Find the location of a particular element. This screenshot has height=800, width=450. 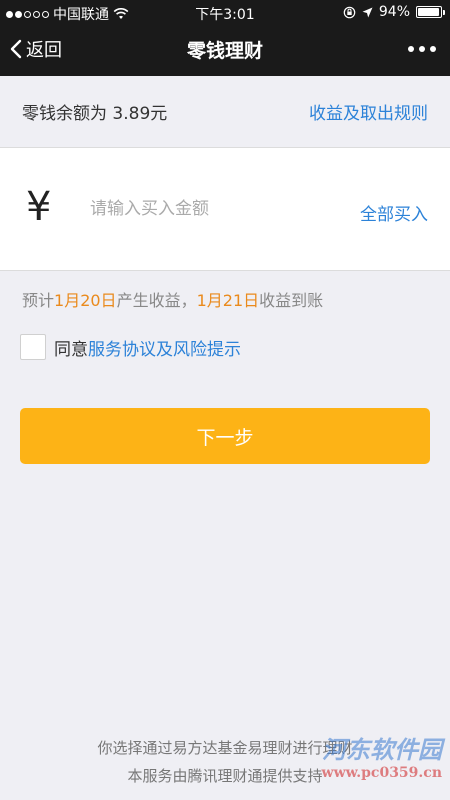

chevron-left-icon is located at coordinates (16, 49).